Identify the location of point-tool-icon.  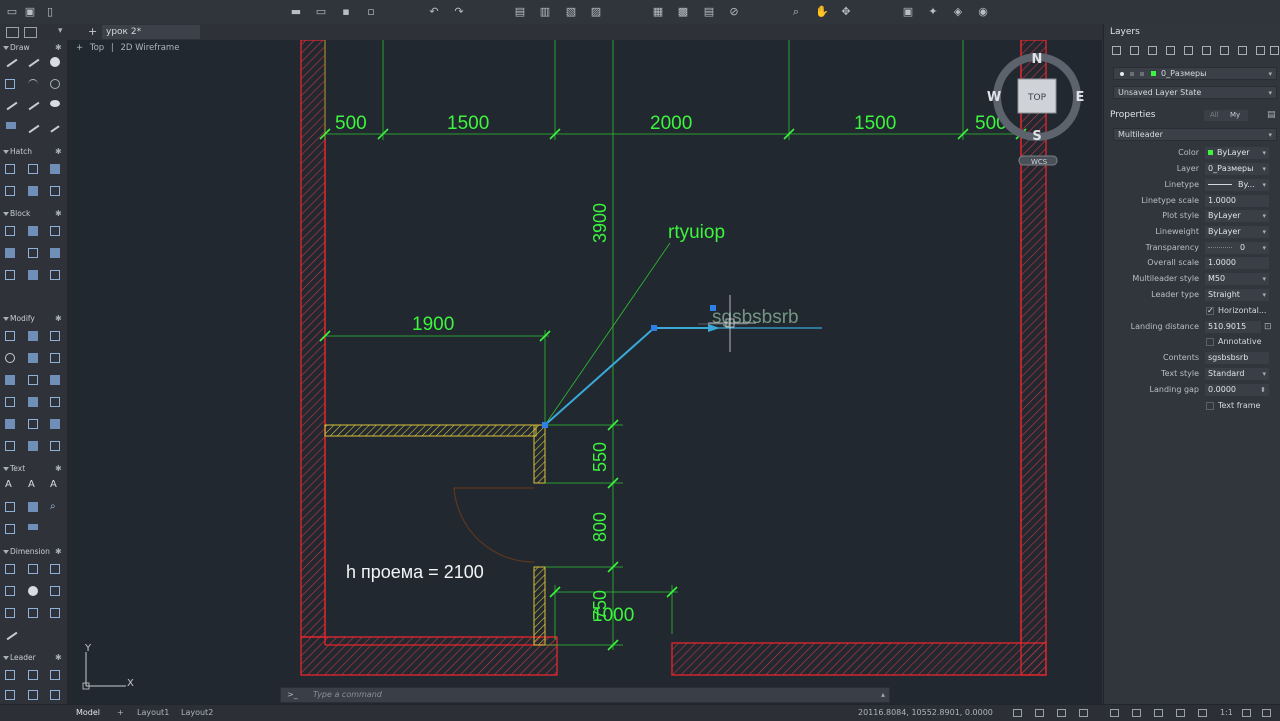
(55, 129).